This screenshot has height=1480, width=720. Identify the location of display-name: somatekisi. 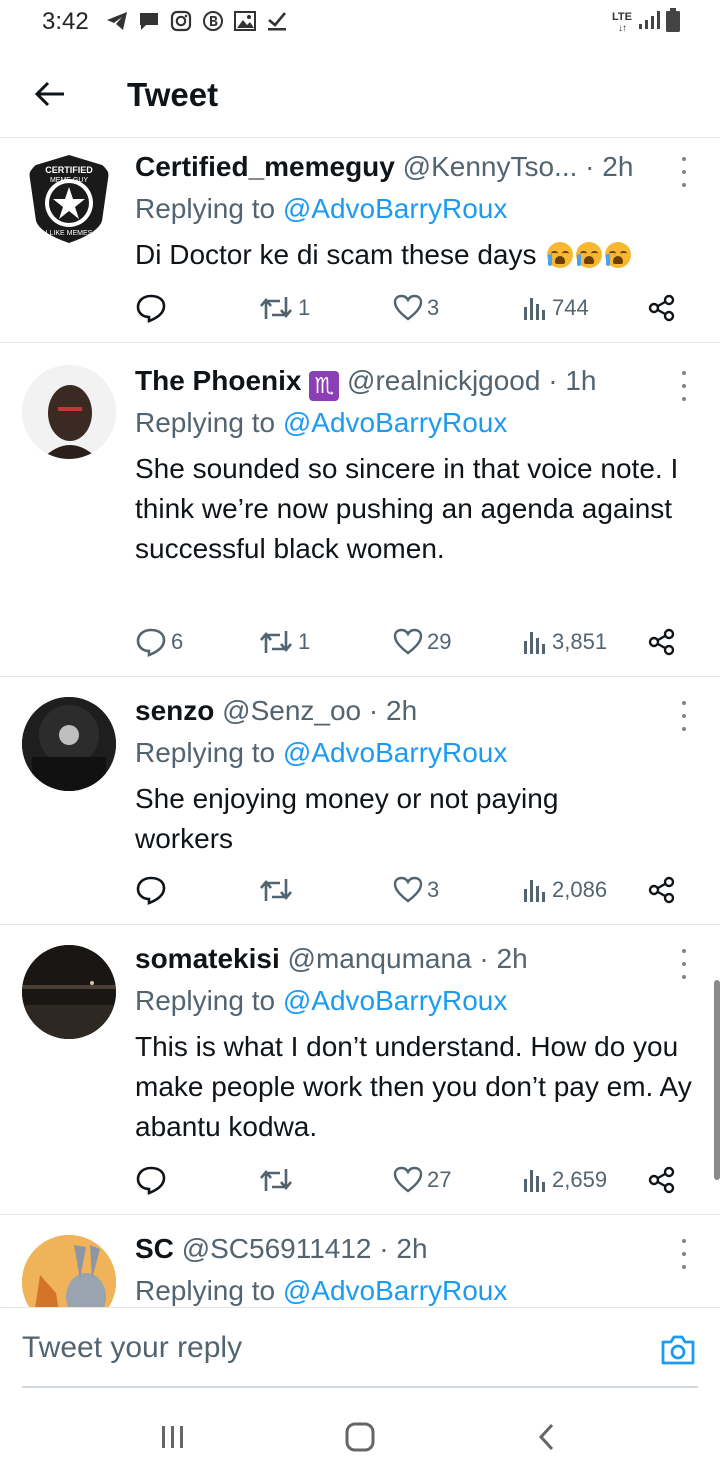
(207, 958).